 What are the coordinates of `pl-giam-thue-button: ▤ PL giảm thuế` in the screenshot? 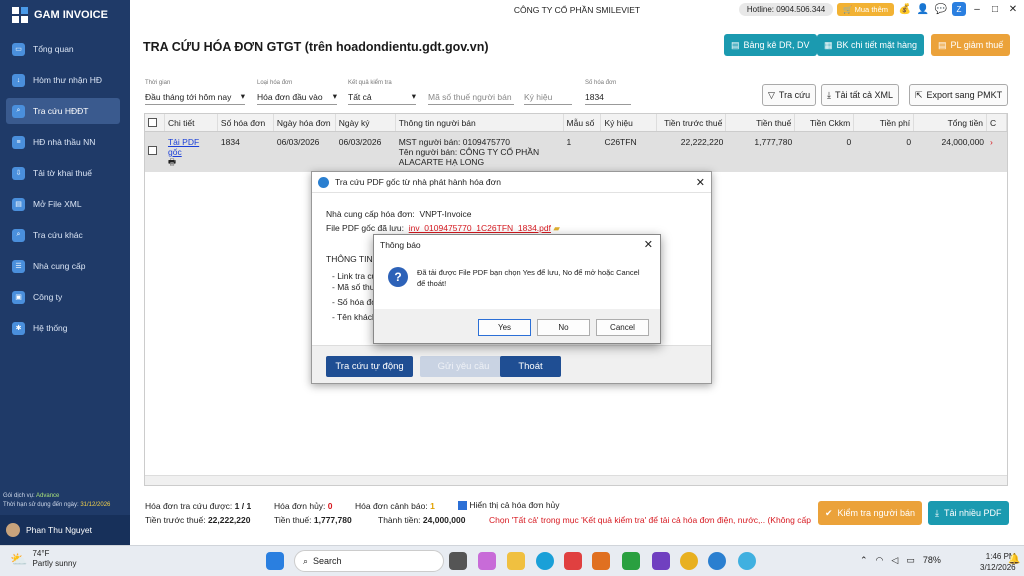 It's located at (971, 45).